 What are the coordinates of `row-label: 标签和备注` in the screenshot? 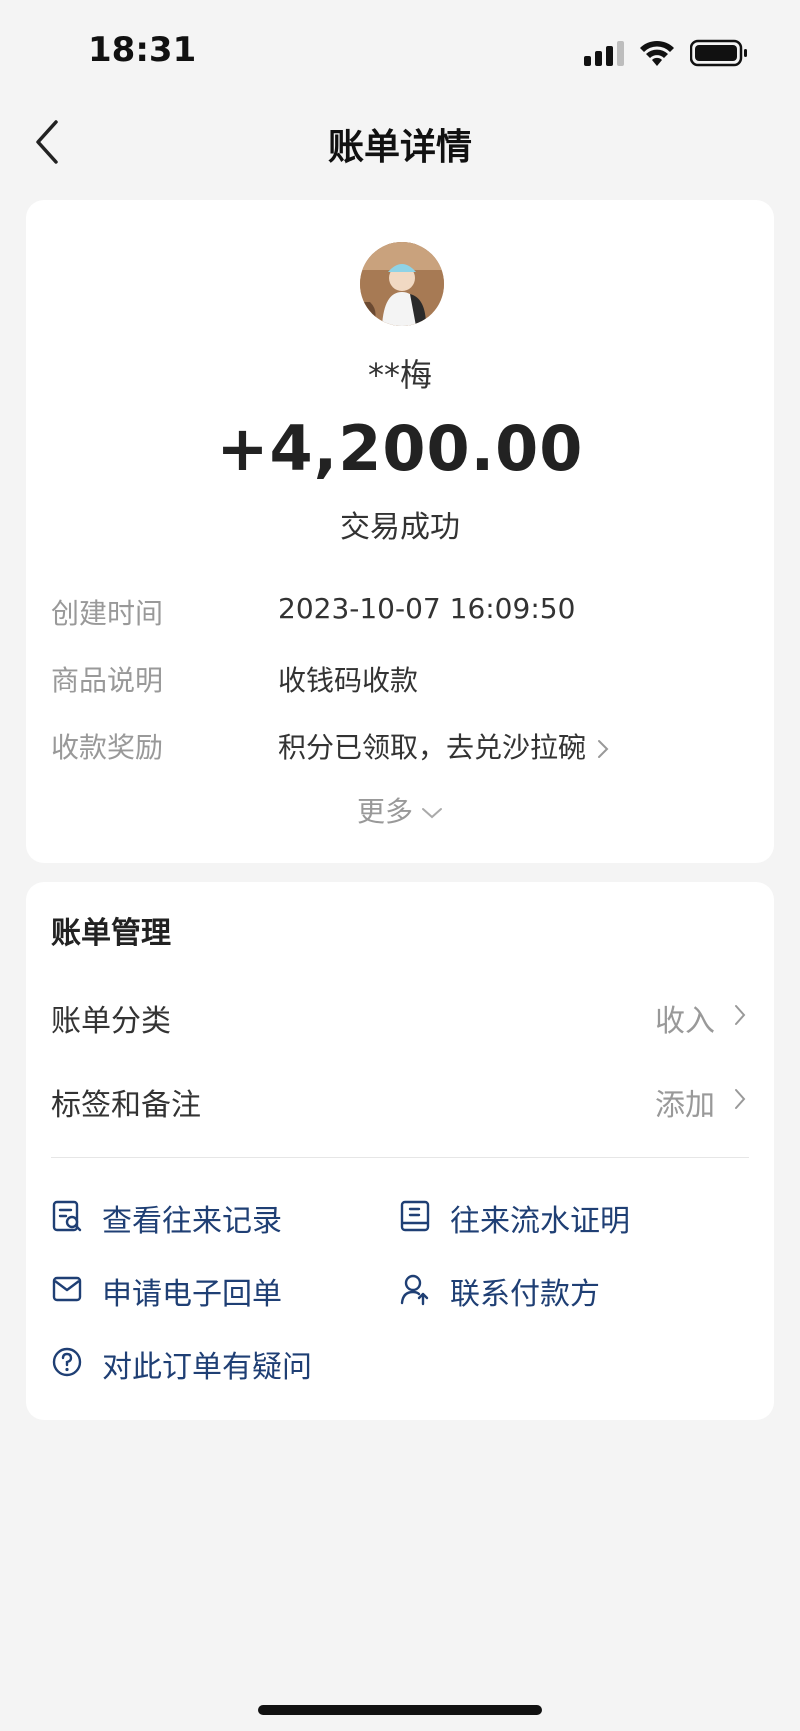 It's located at (126, 1105).